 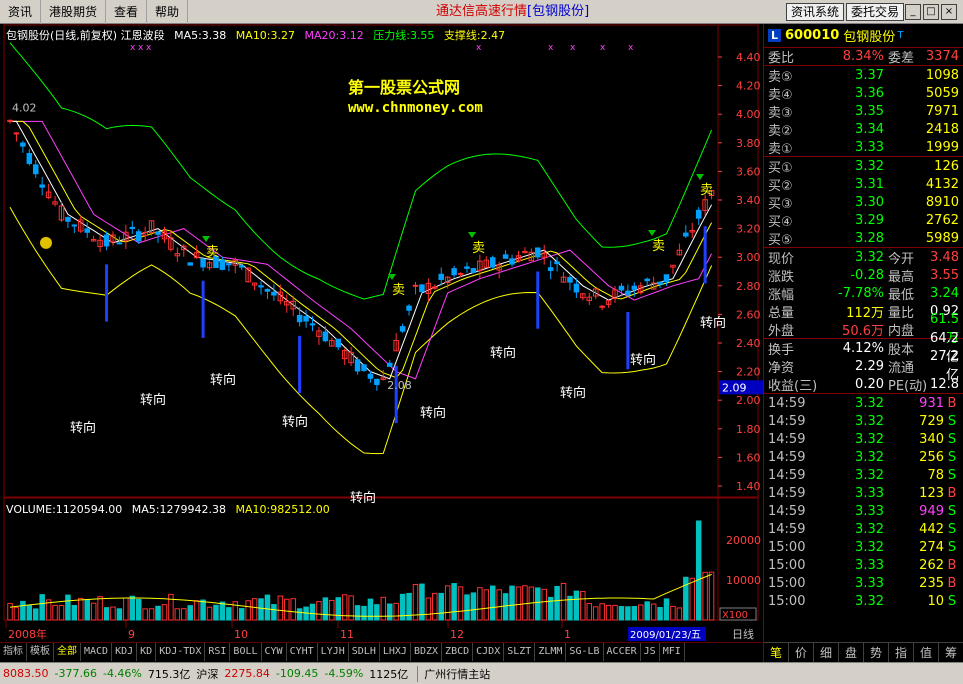 What do you see at coordinates (931, 421) in the screenshot?
I see `tick-volume: 729` at bounding box center [931, 421].